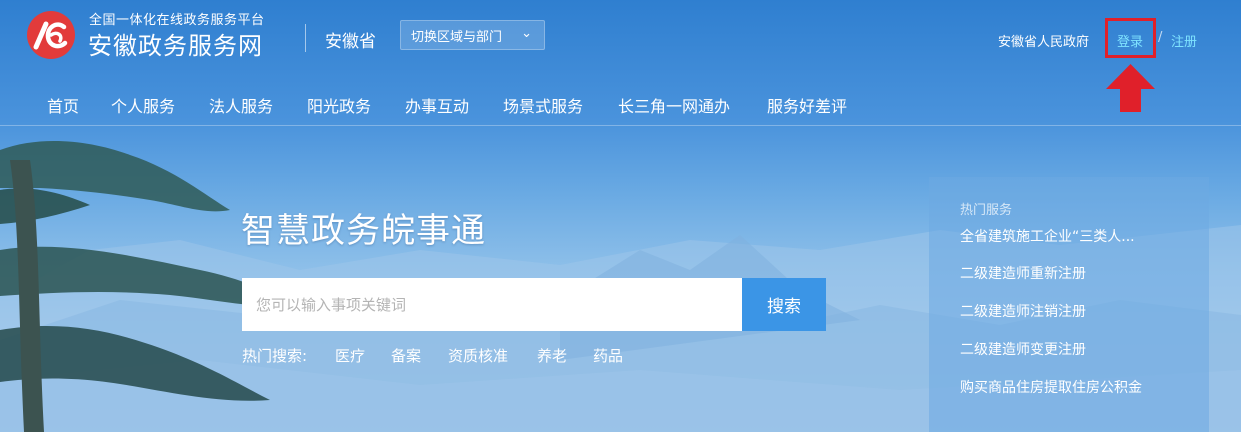 The width and height of the screenshot is (1241, 432). I want to click on nav-item-legal-person: 法人服务, so click(241, 105).